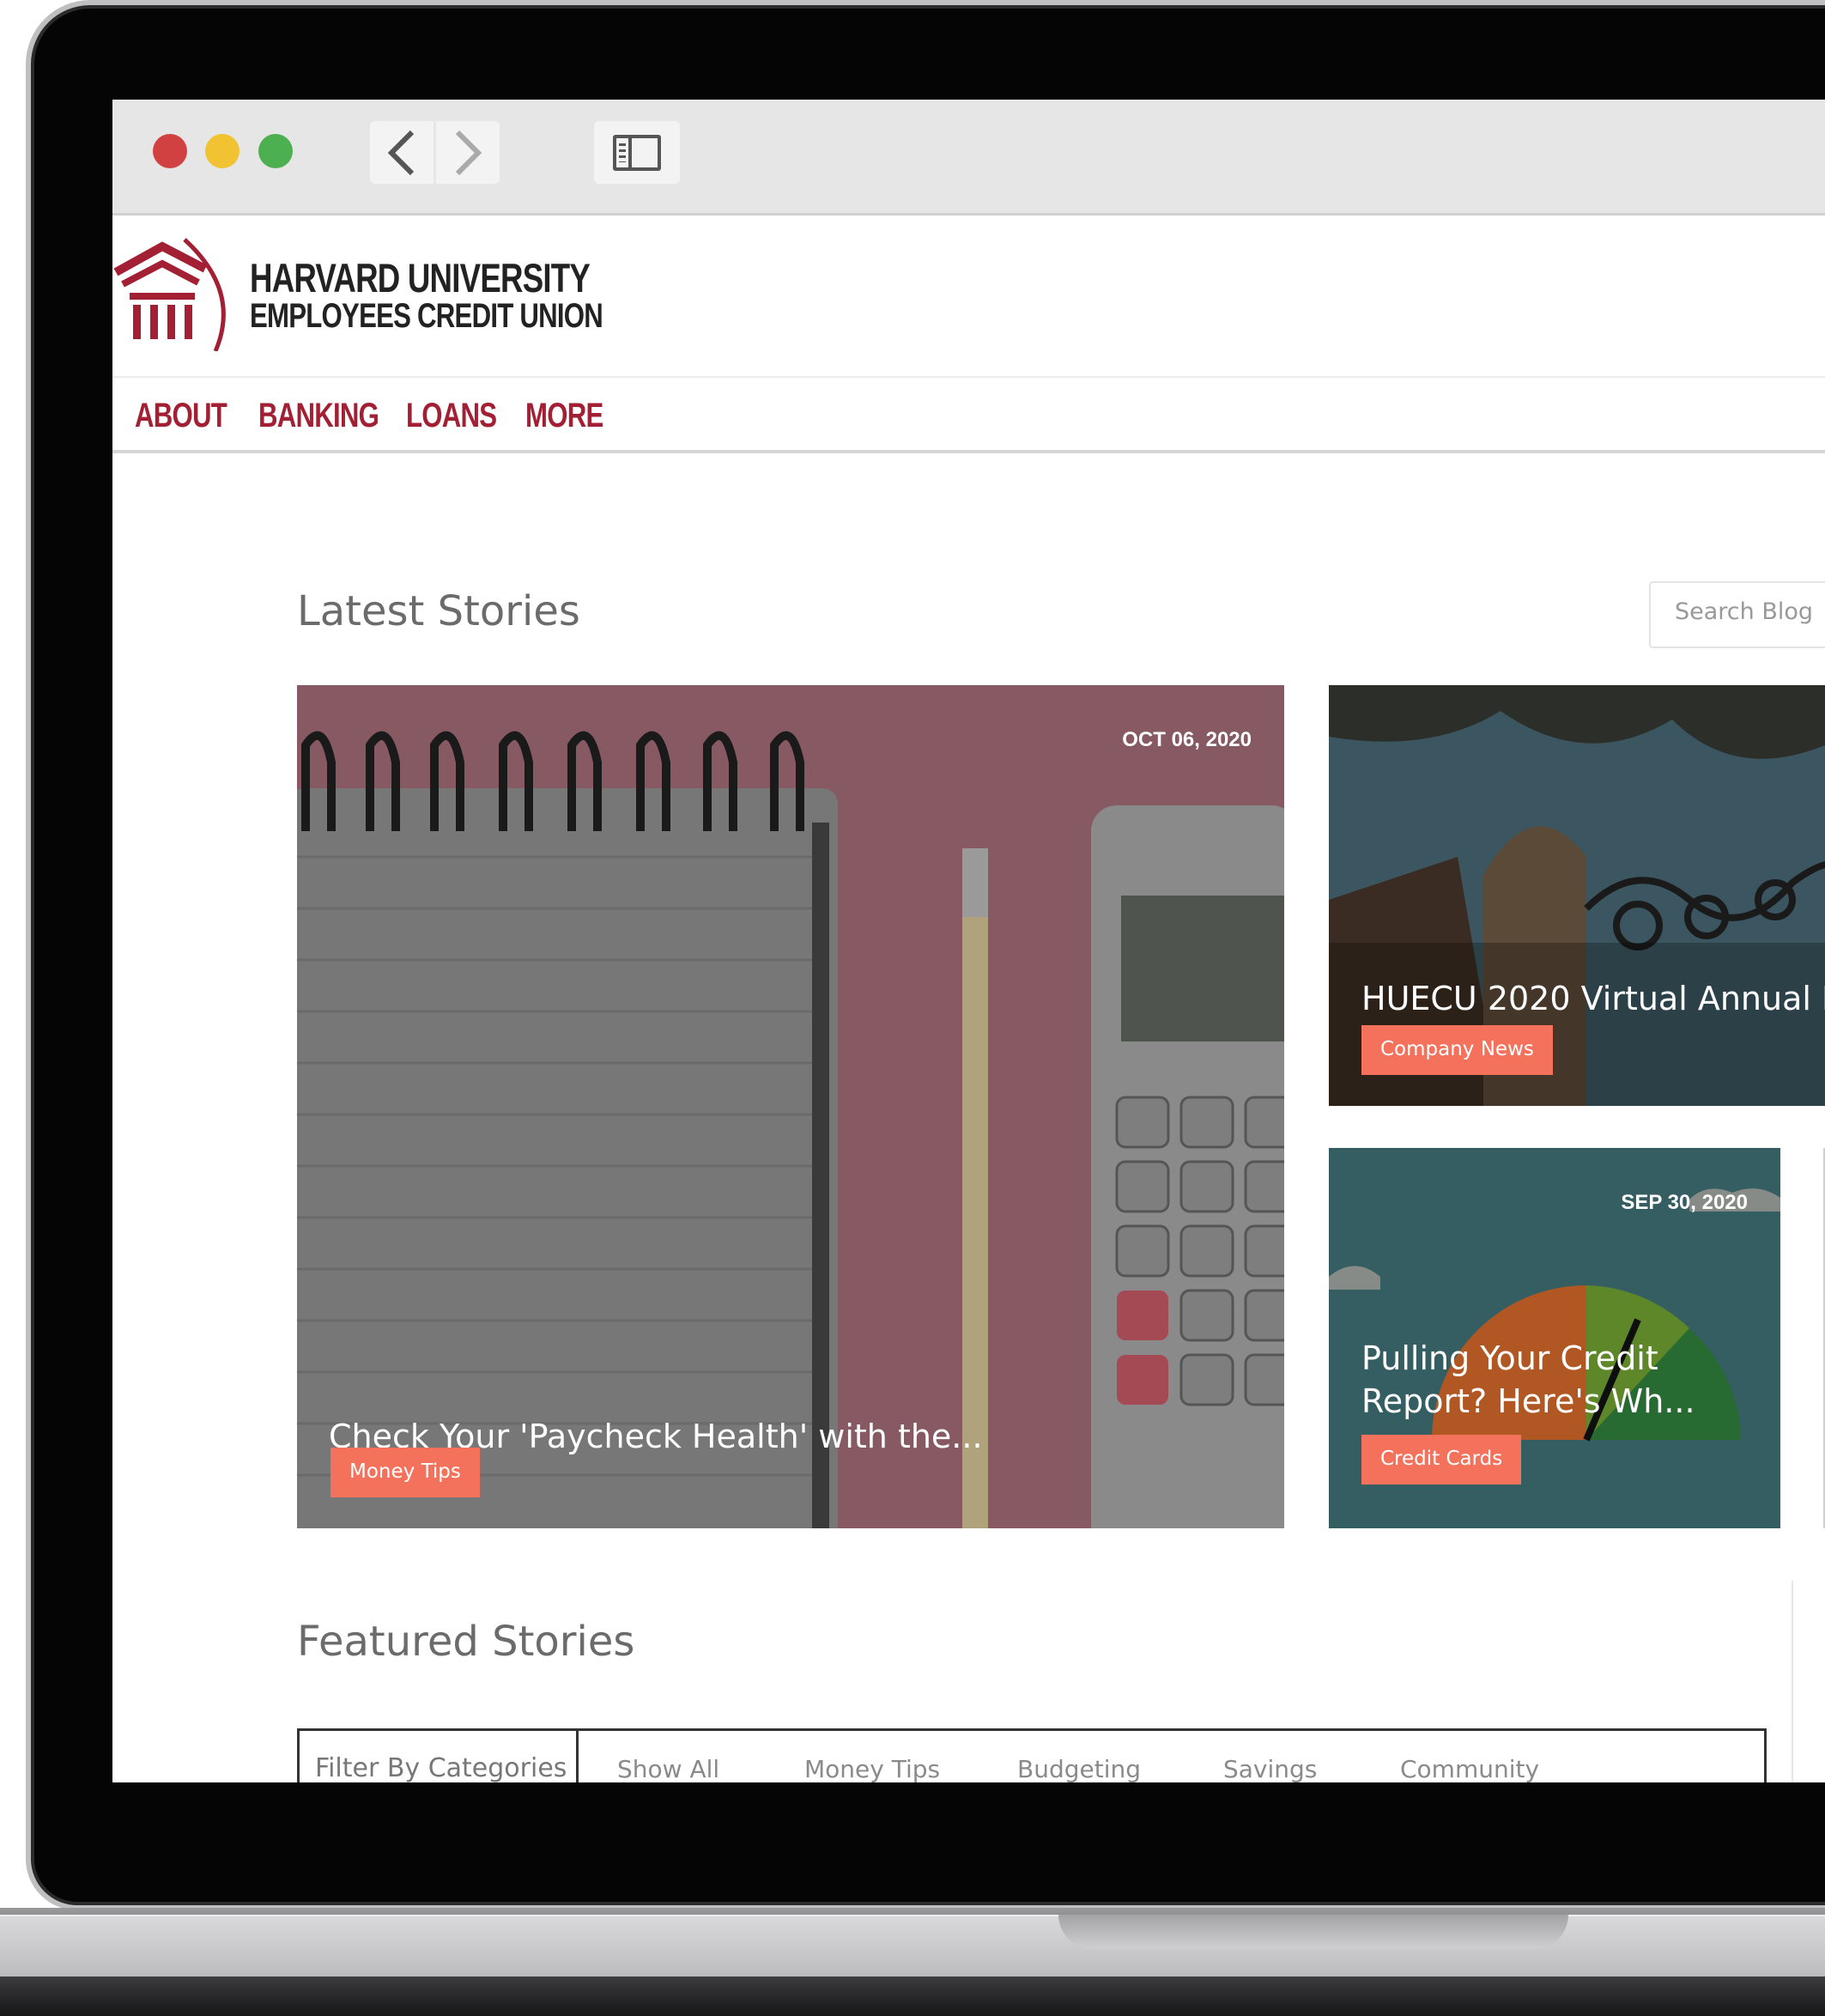 This screenshot has width=1825, height=2016. Describe the element at coordinates (452, 416) in the screenshot. I see `nav-item-loans: LOANS` at that location.